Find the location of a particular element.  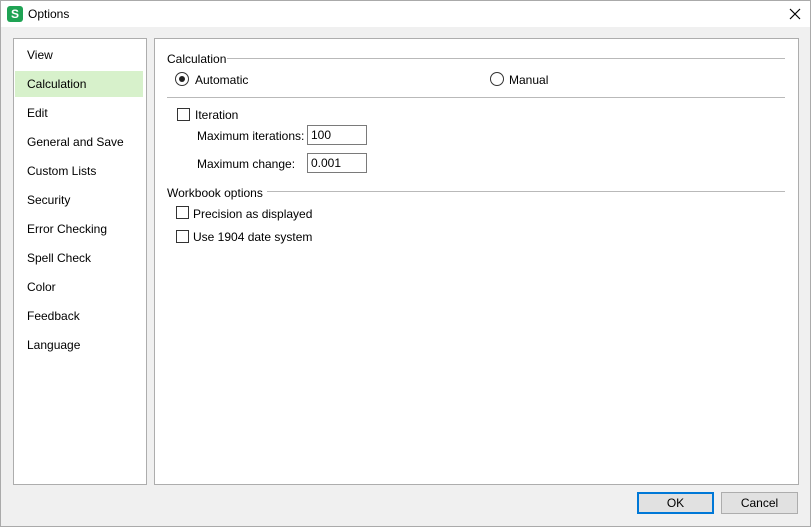

precision-checkbox is located at coordinates (182, 212).